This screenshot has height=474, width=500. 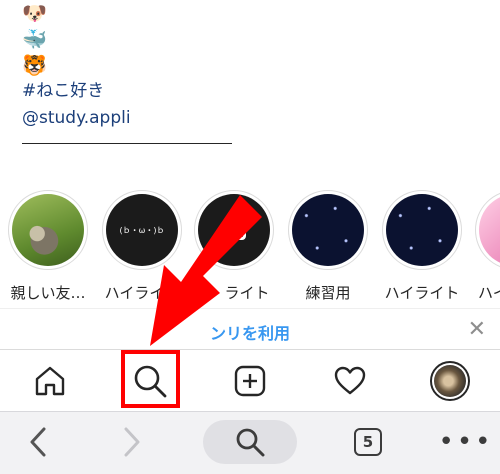 I want to click on tabs-icon: 5, so click(x=368, y=442).